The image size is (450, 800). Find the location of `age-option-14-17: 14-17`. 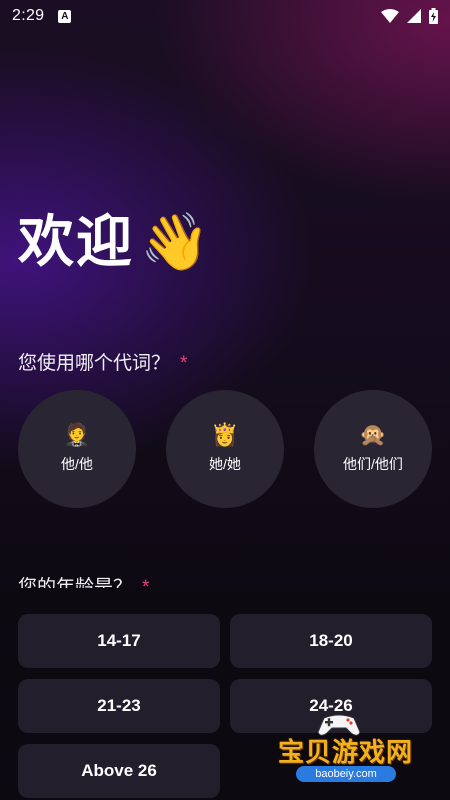

age-option-14-17: 14-17 is located at coordinates (119, 641).